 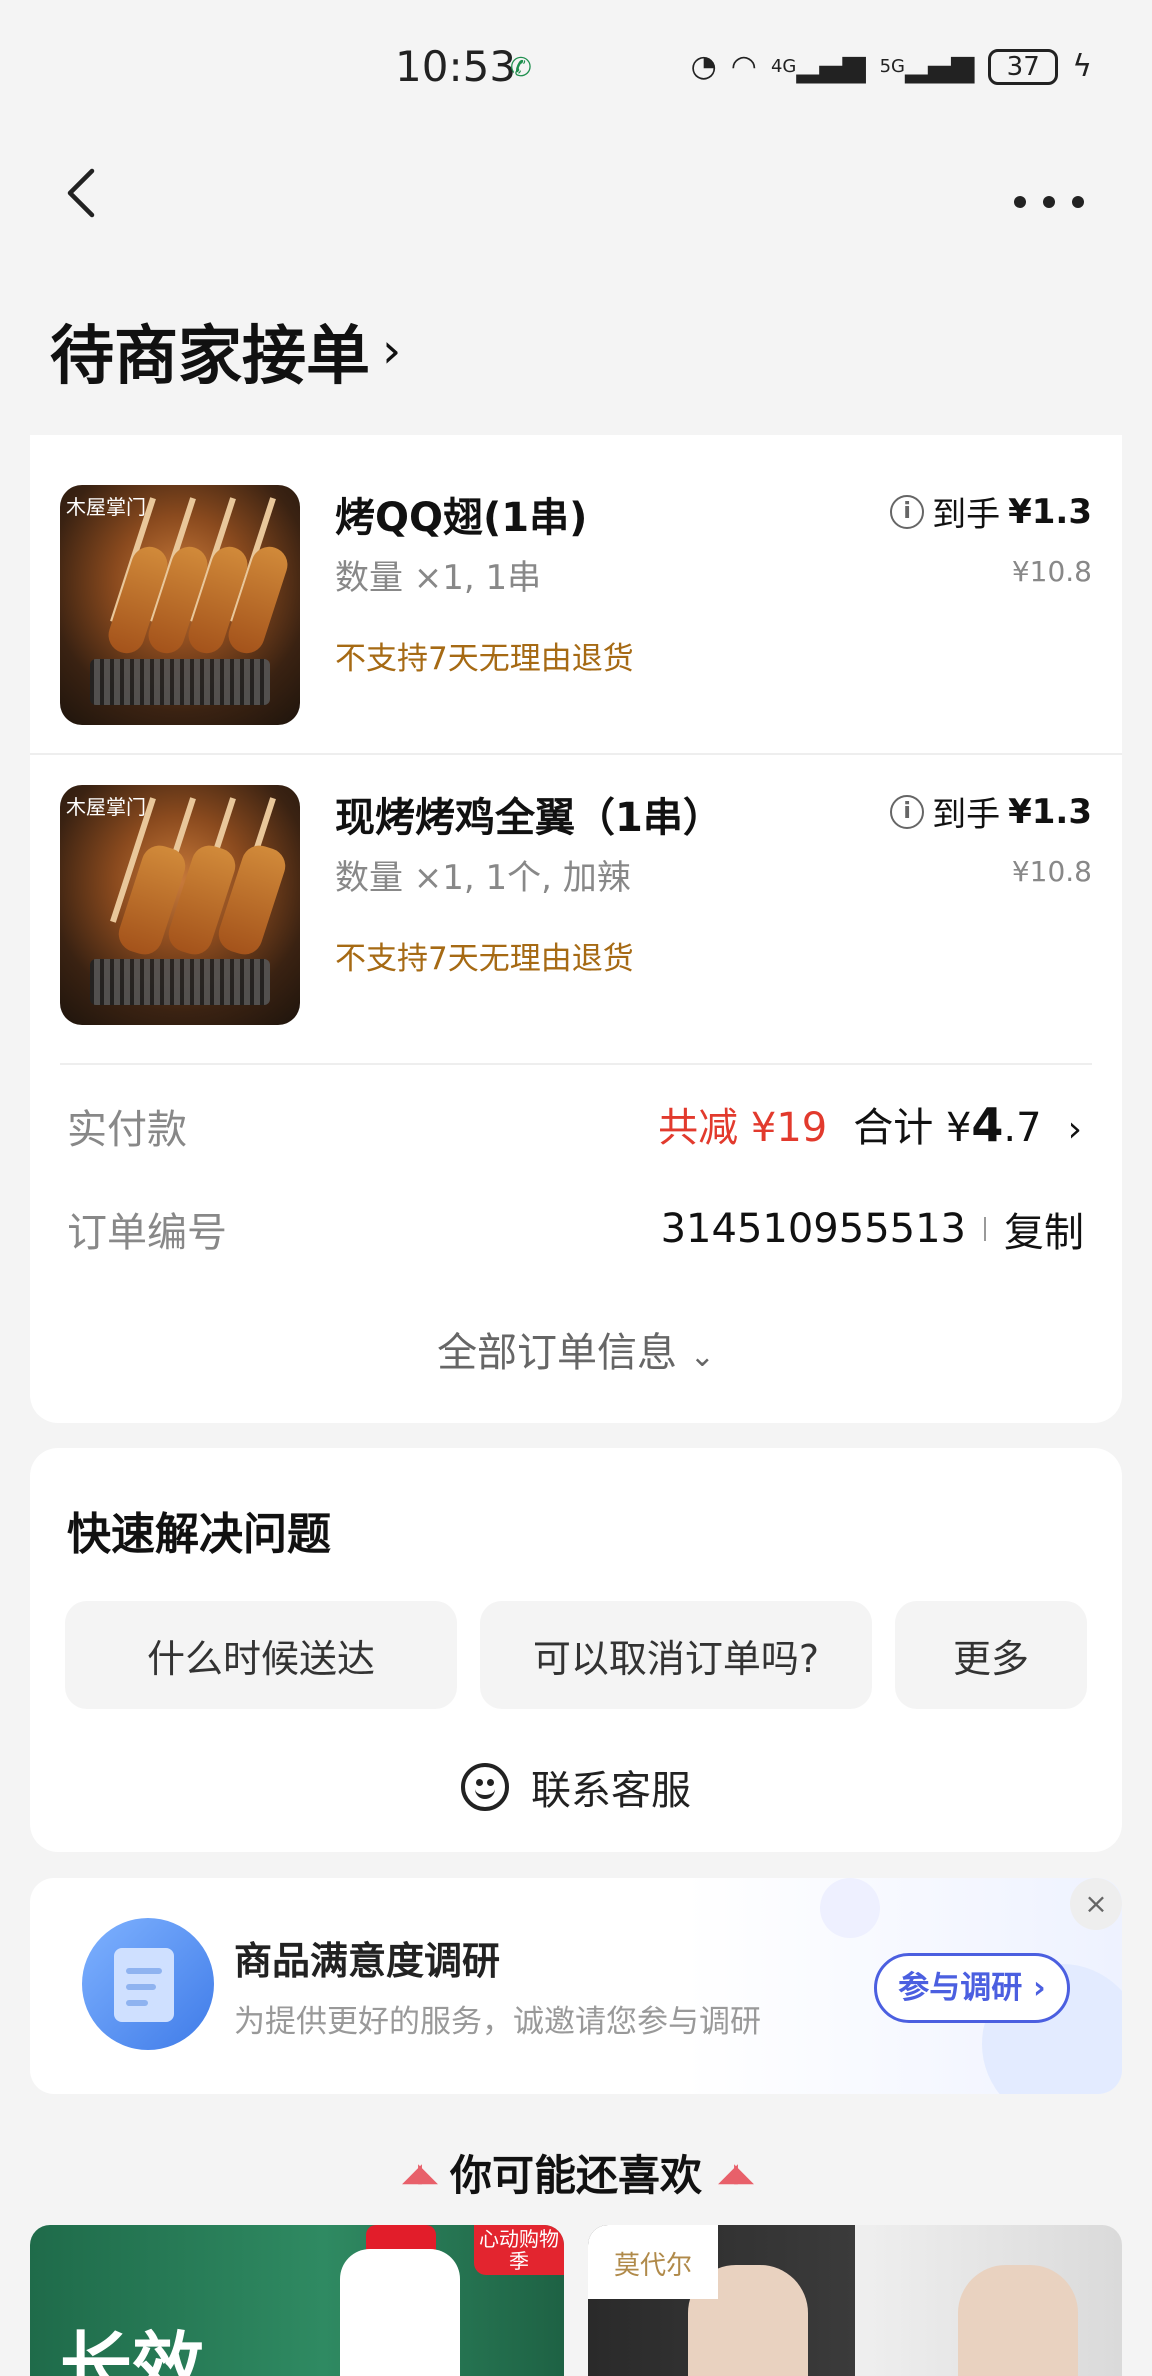 I want to click on battery-icon: 37, so click(x=1023, y=67).